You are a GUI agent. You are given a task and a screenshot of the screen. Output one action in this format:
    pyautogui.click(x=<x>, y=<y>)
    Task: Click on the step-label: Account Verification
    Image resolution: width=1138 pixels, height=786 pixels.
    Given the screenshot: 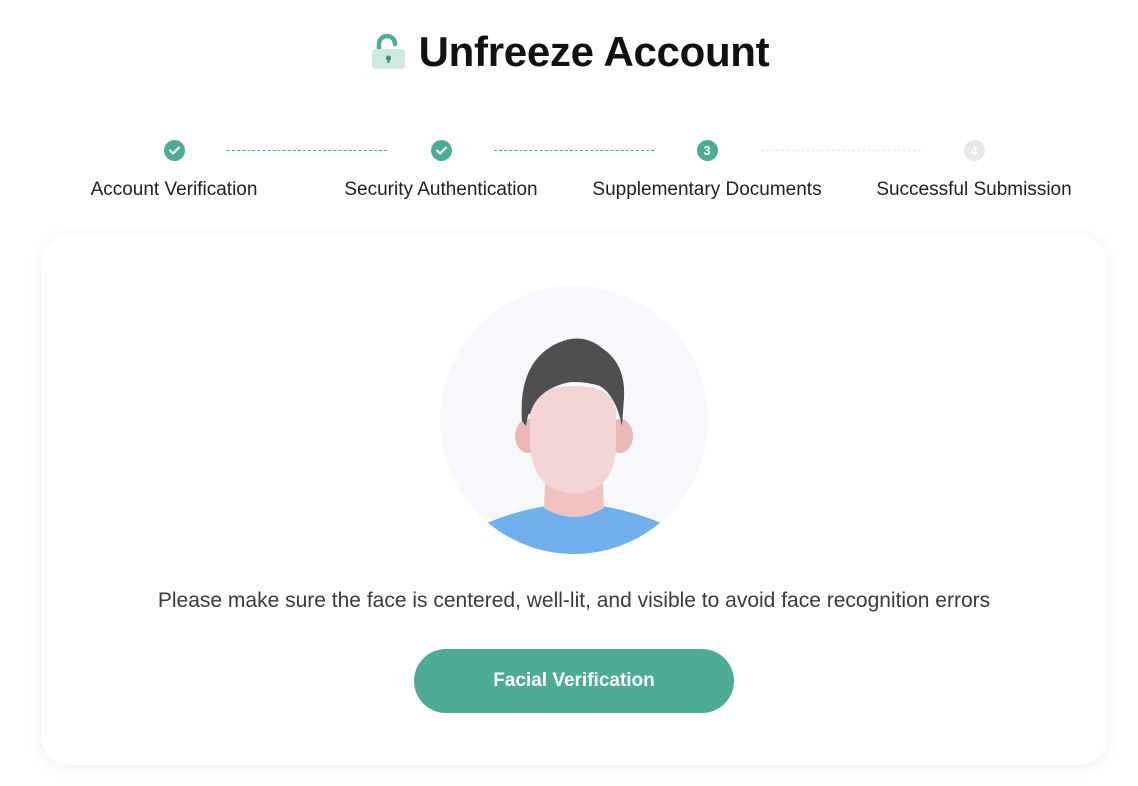 What is the action you would take?
    pyautogui.click(x=174, y=189)
    